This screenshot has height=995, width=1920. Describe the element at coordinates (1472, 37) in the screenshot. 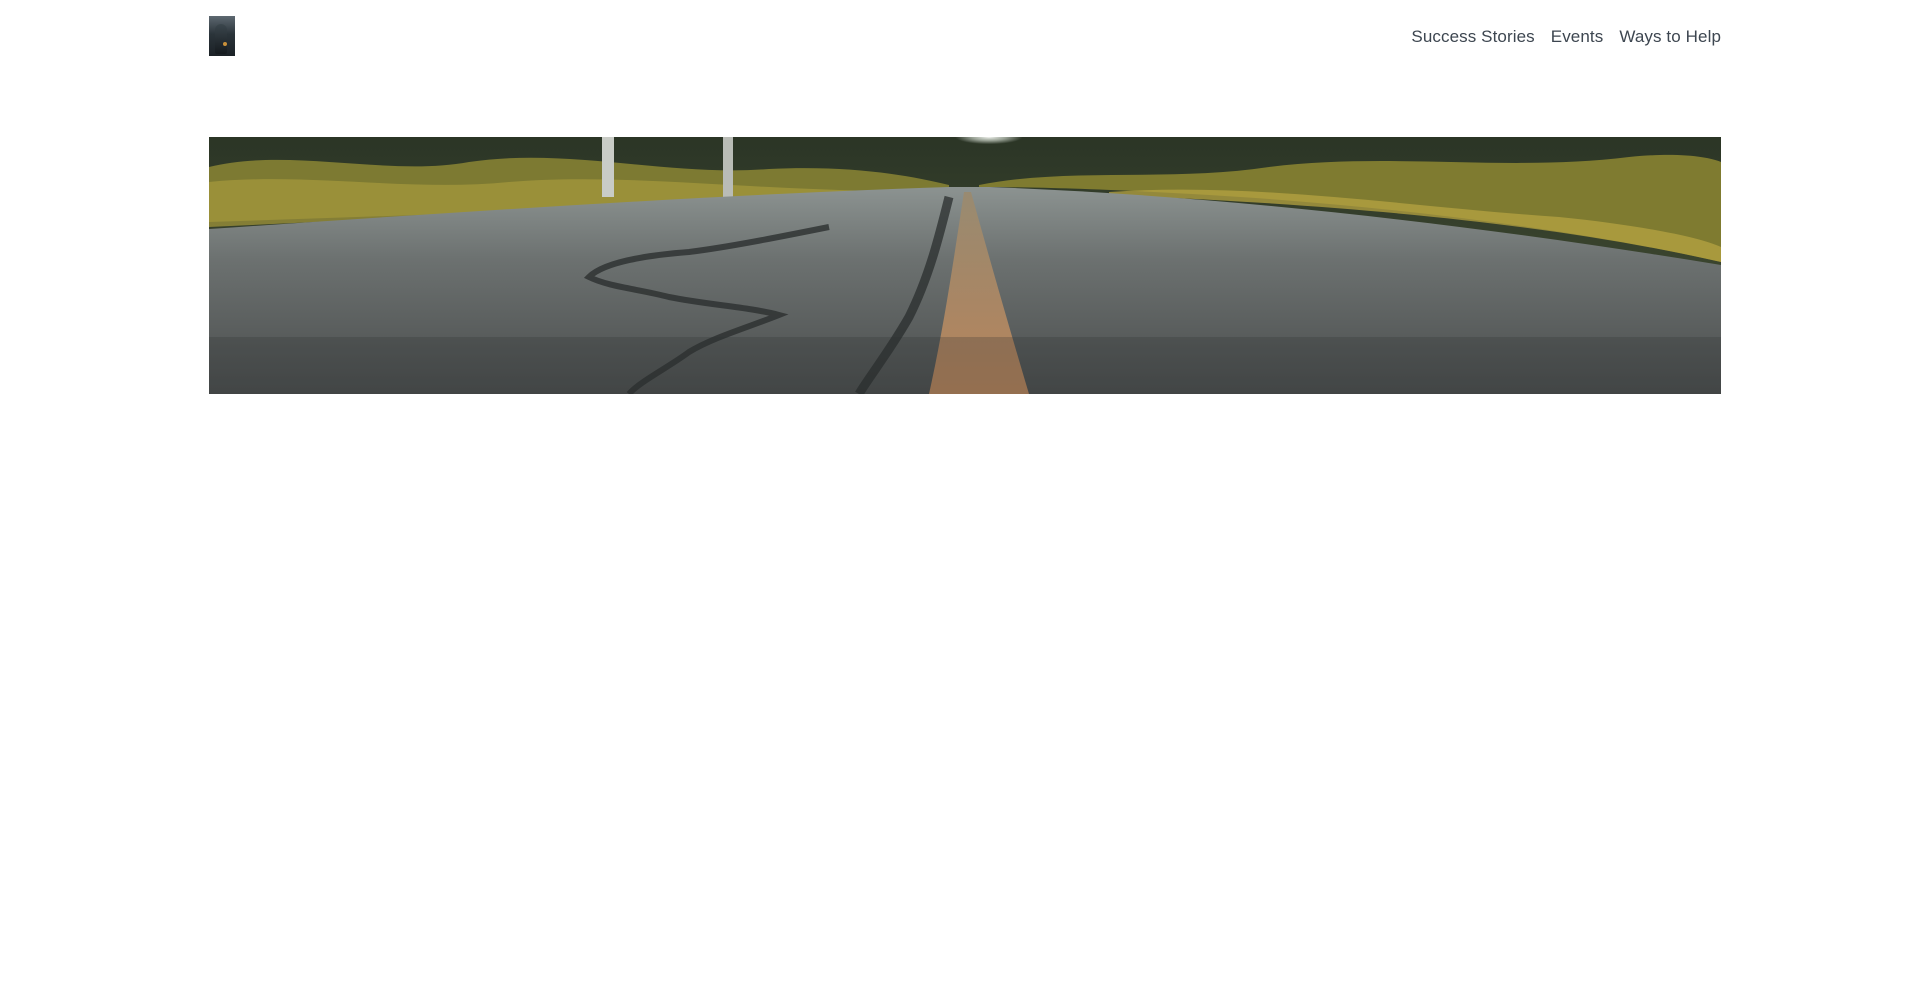

I see `nav-link-success-stories: Success Stories` at that location.